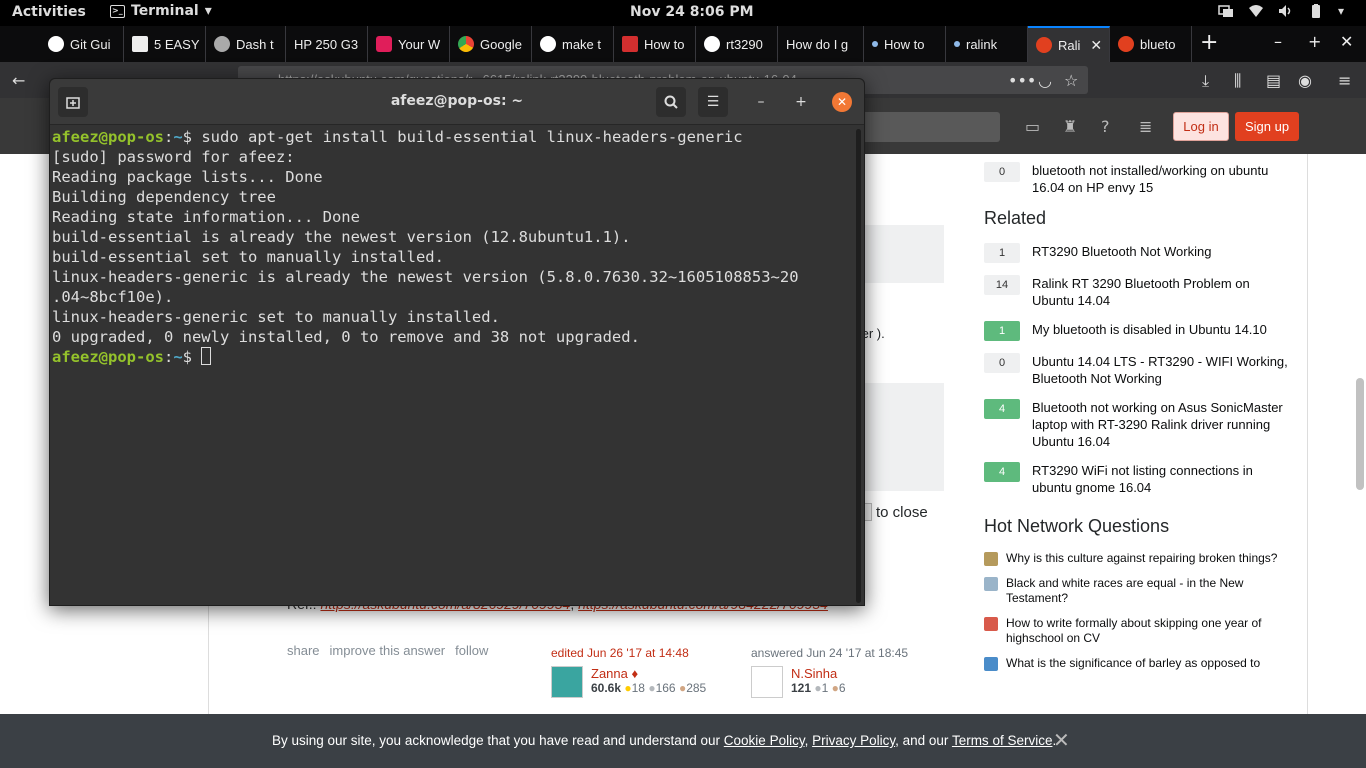 This screenshot has height=768, width=1366. I want to click on question-title: My bluetooth is disabled in Ubuntu 14.10, so click(1149, 331).